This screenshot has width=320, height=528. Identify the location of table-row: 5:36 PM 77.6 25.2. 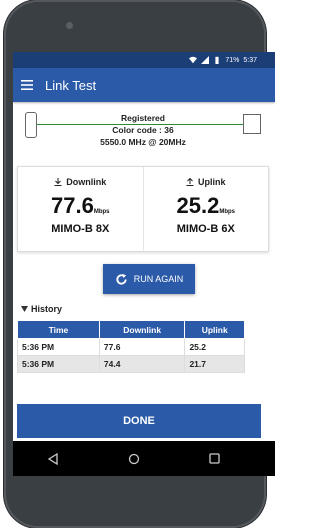
(131, 347).